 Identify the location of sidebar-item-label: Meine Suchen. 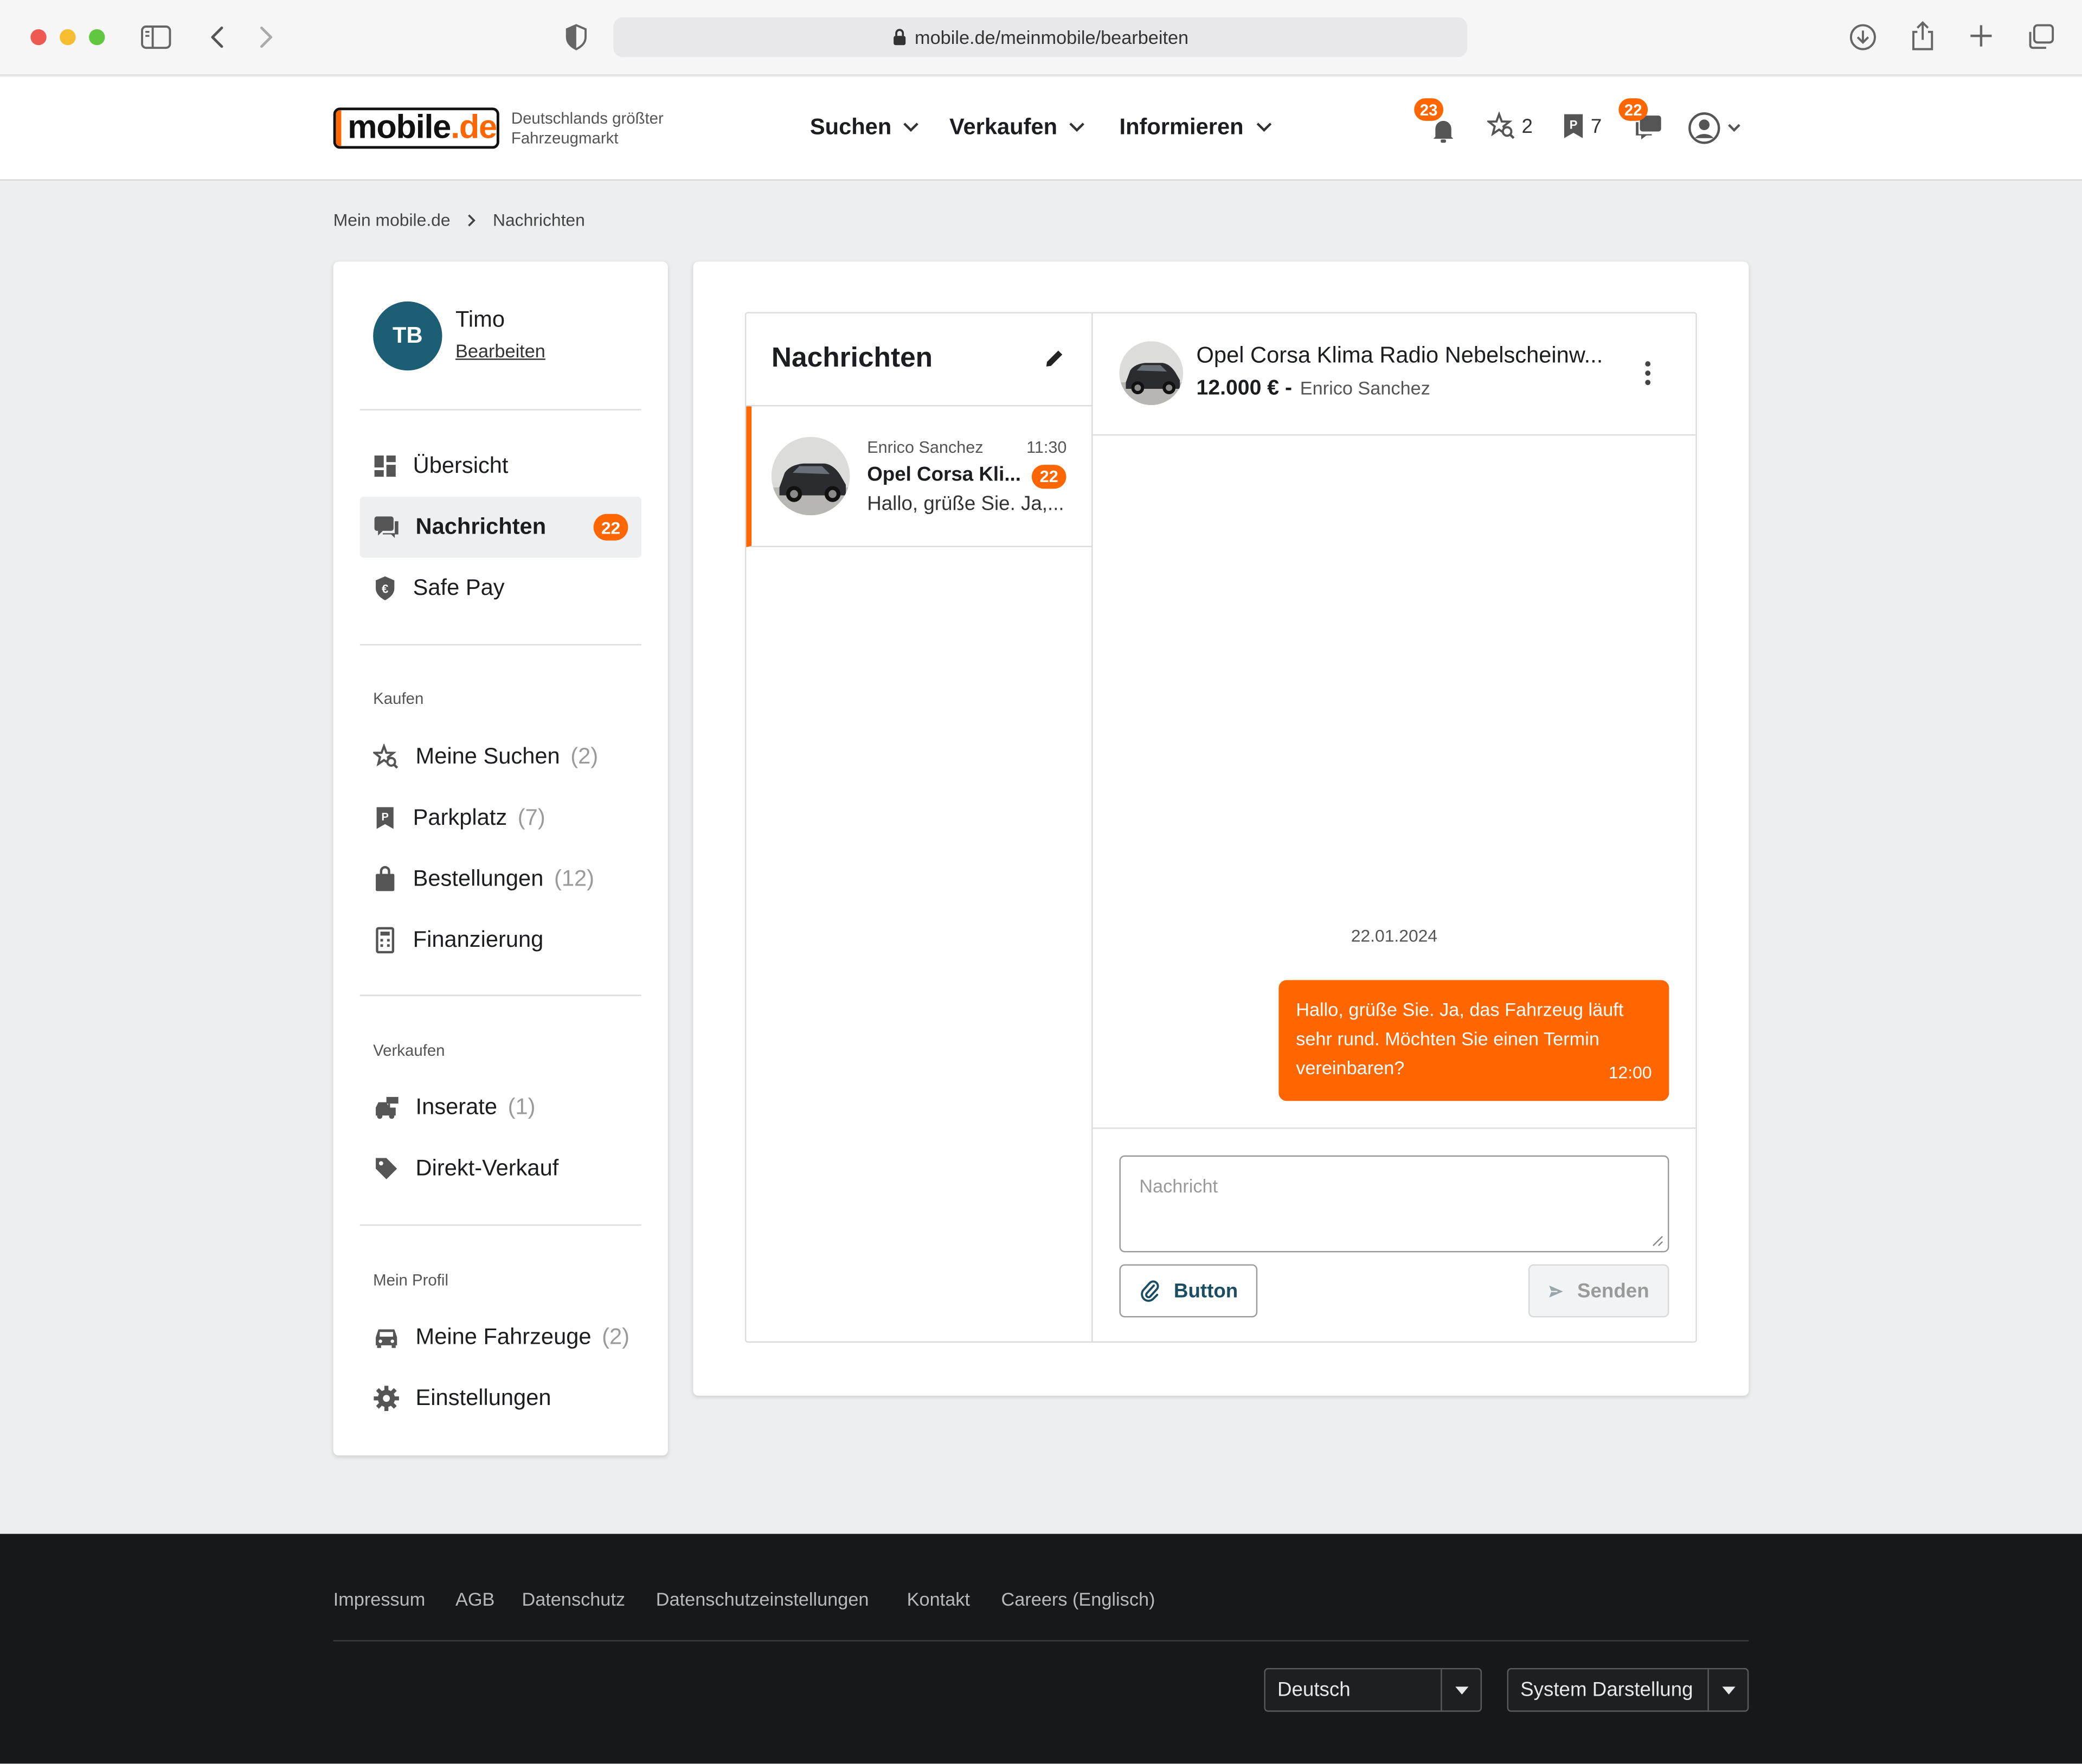
(488, 756).